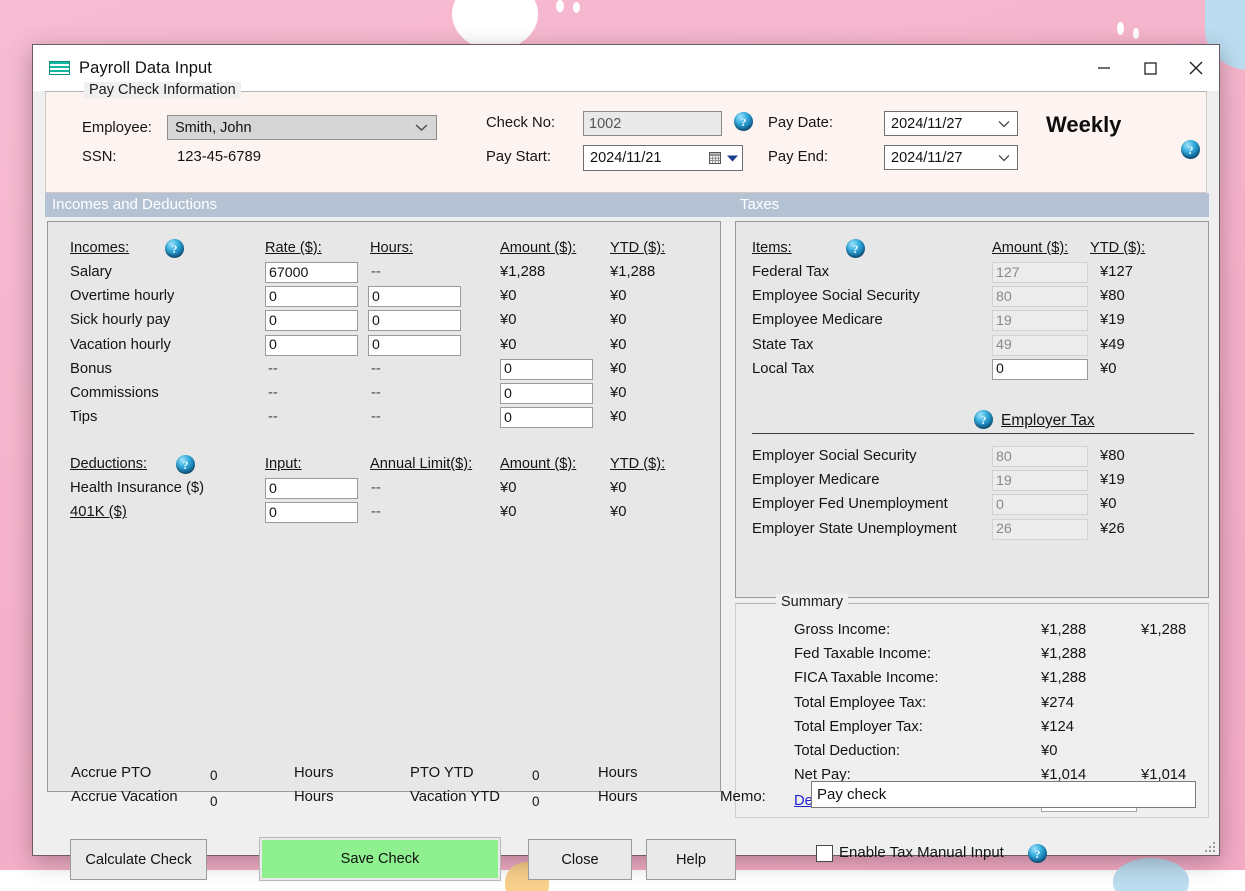 This screenshot has height=891, width=1245. I want to click on income-amount: ¥1,288, so click(523, 272).